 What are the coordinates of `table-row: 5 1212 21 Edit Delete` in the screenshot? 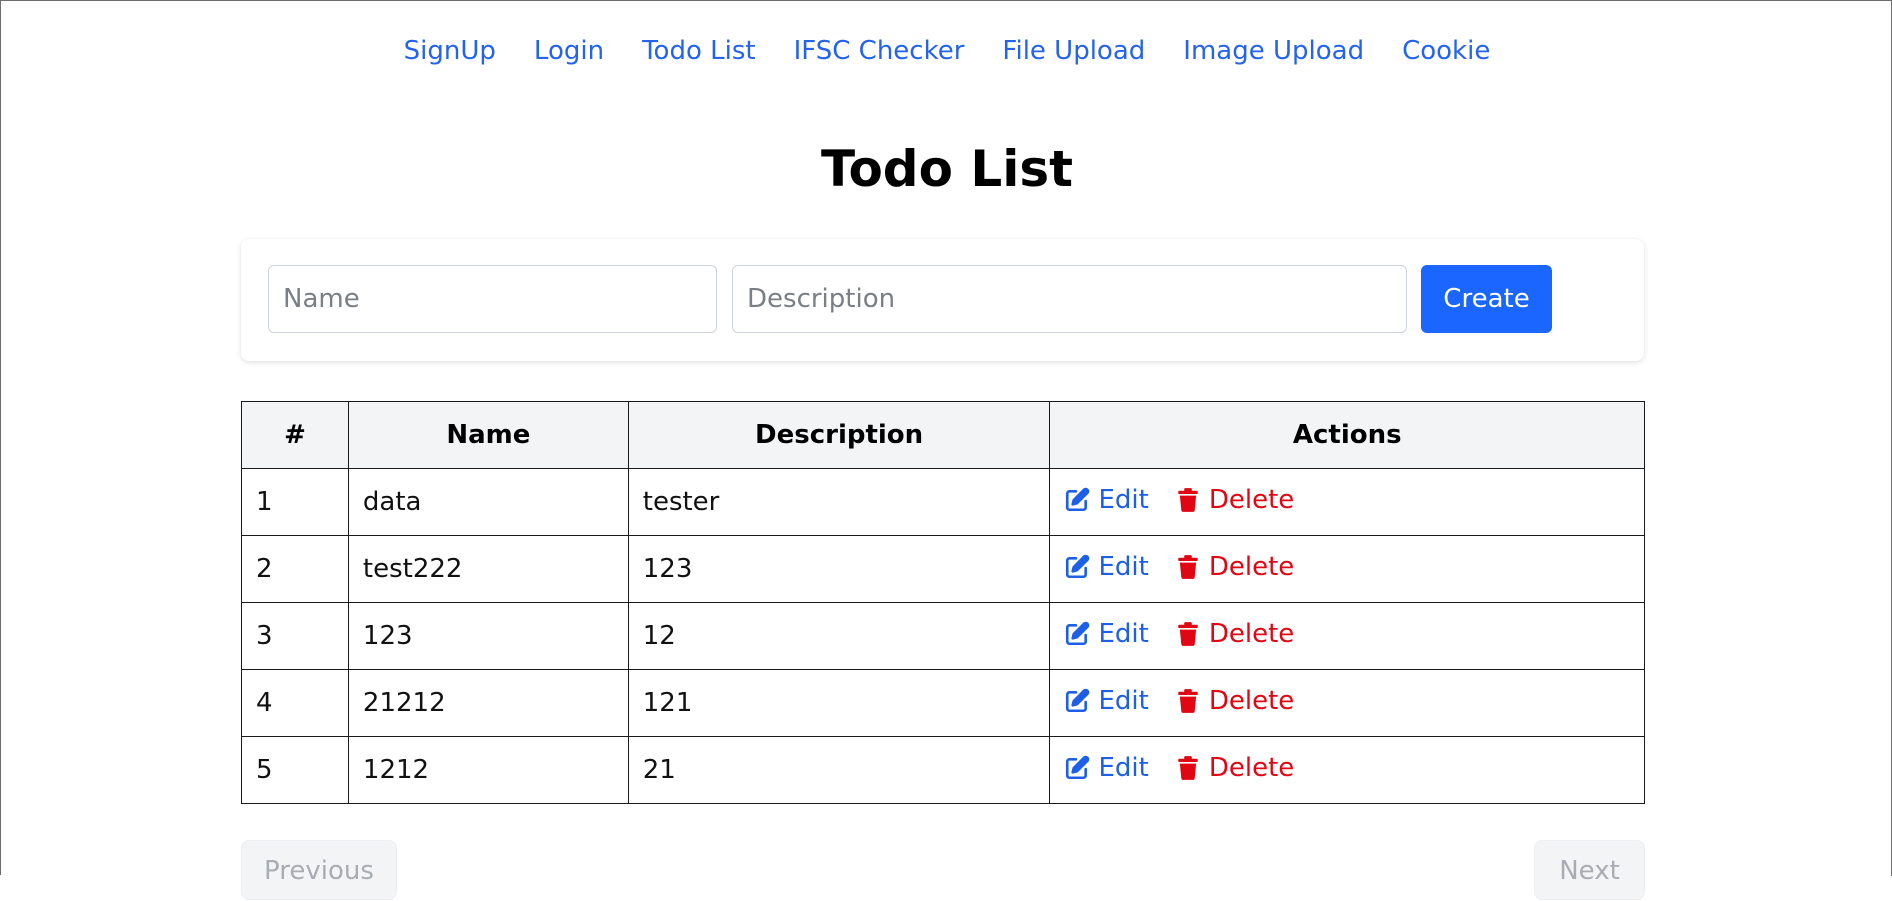 It's located at (943, 770).